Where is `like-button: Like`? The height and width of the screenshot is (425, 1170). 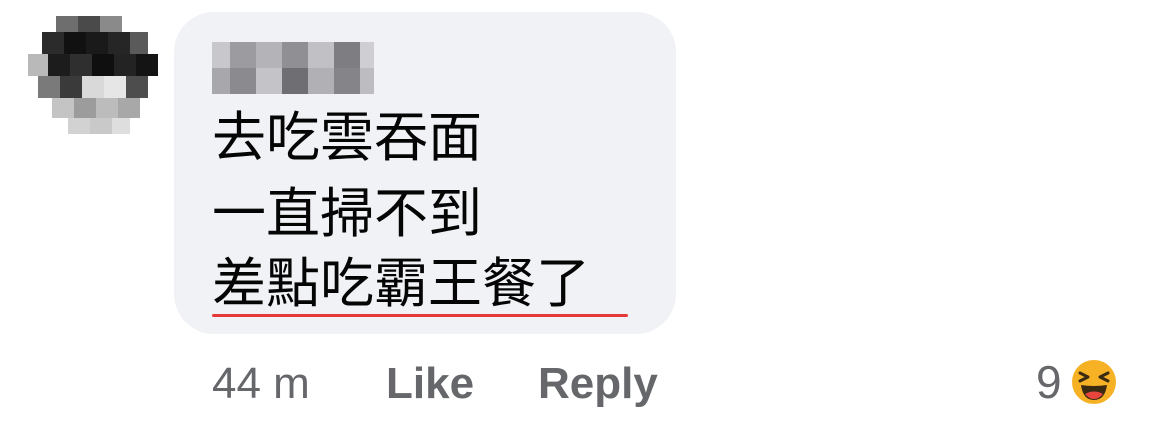
like-button: Like is located at coordinates (430, 384).